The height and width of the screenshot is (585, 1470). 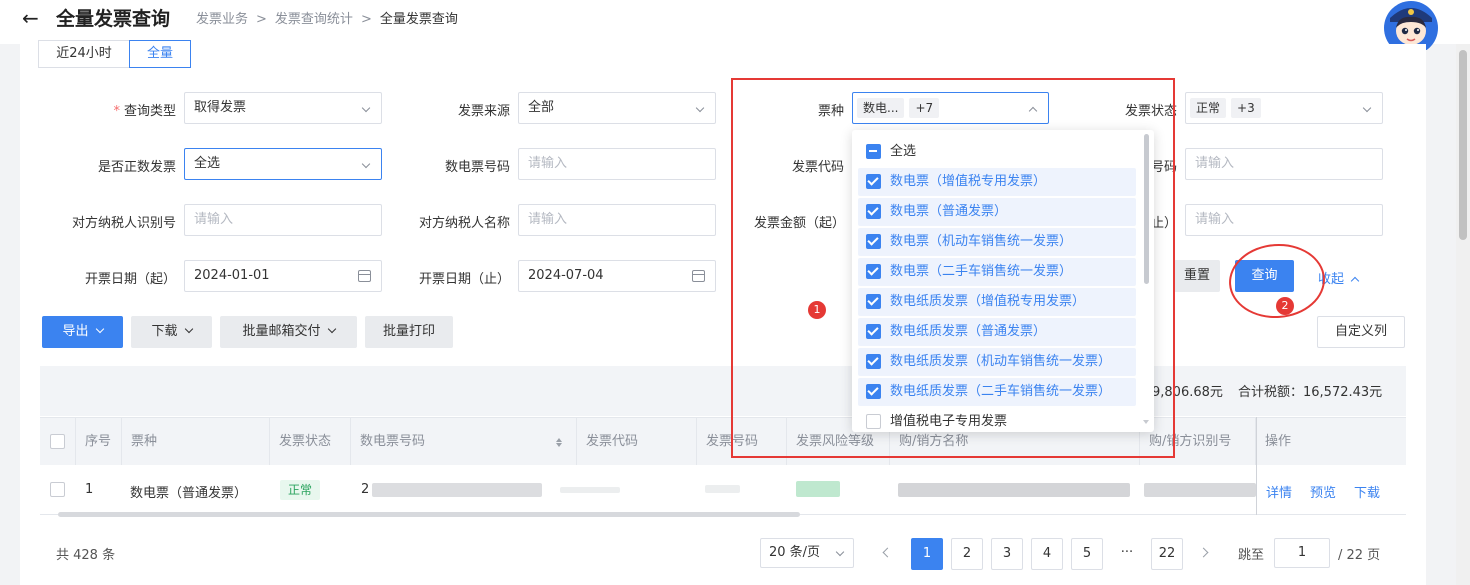 I want to click on jump-label: 跳至, so click(x=1251, y=555).